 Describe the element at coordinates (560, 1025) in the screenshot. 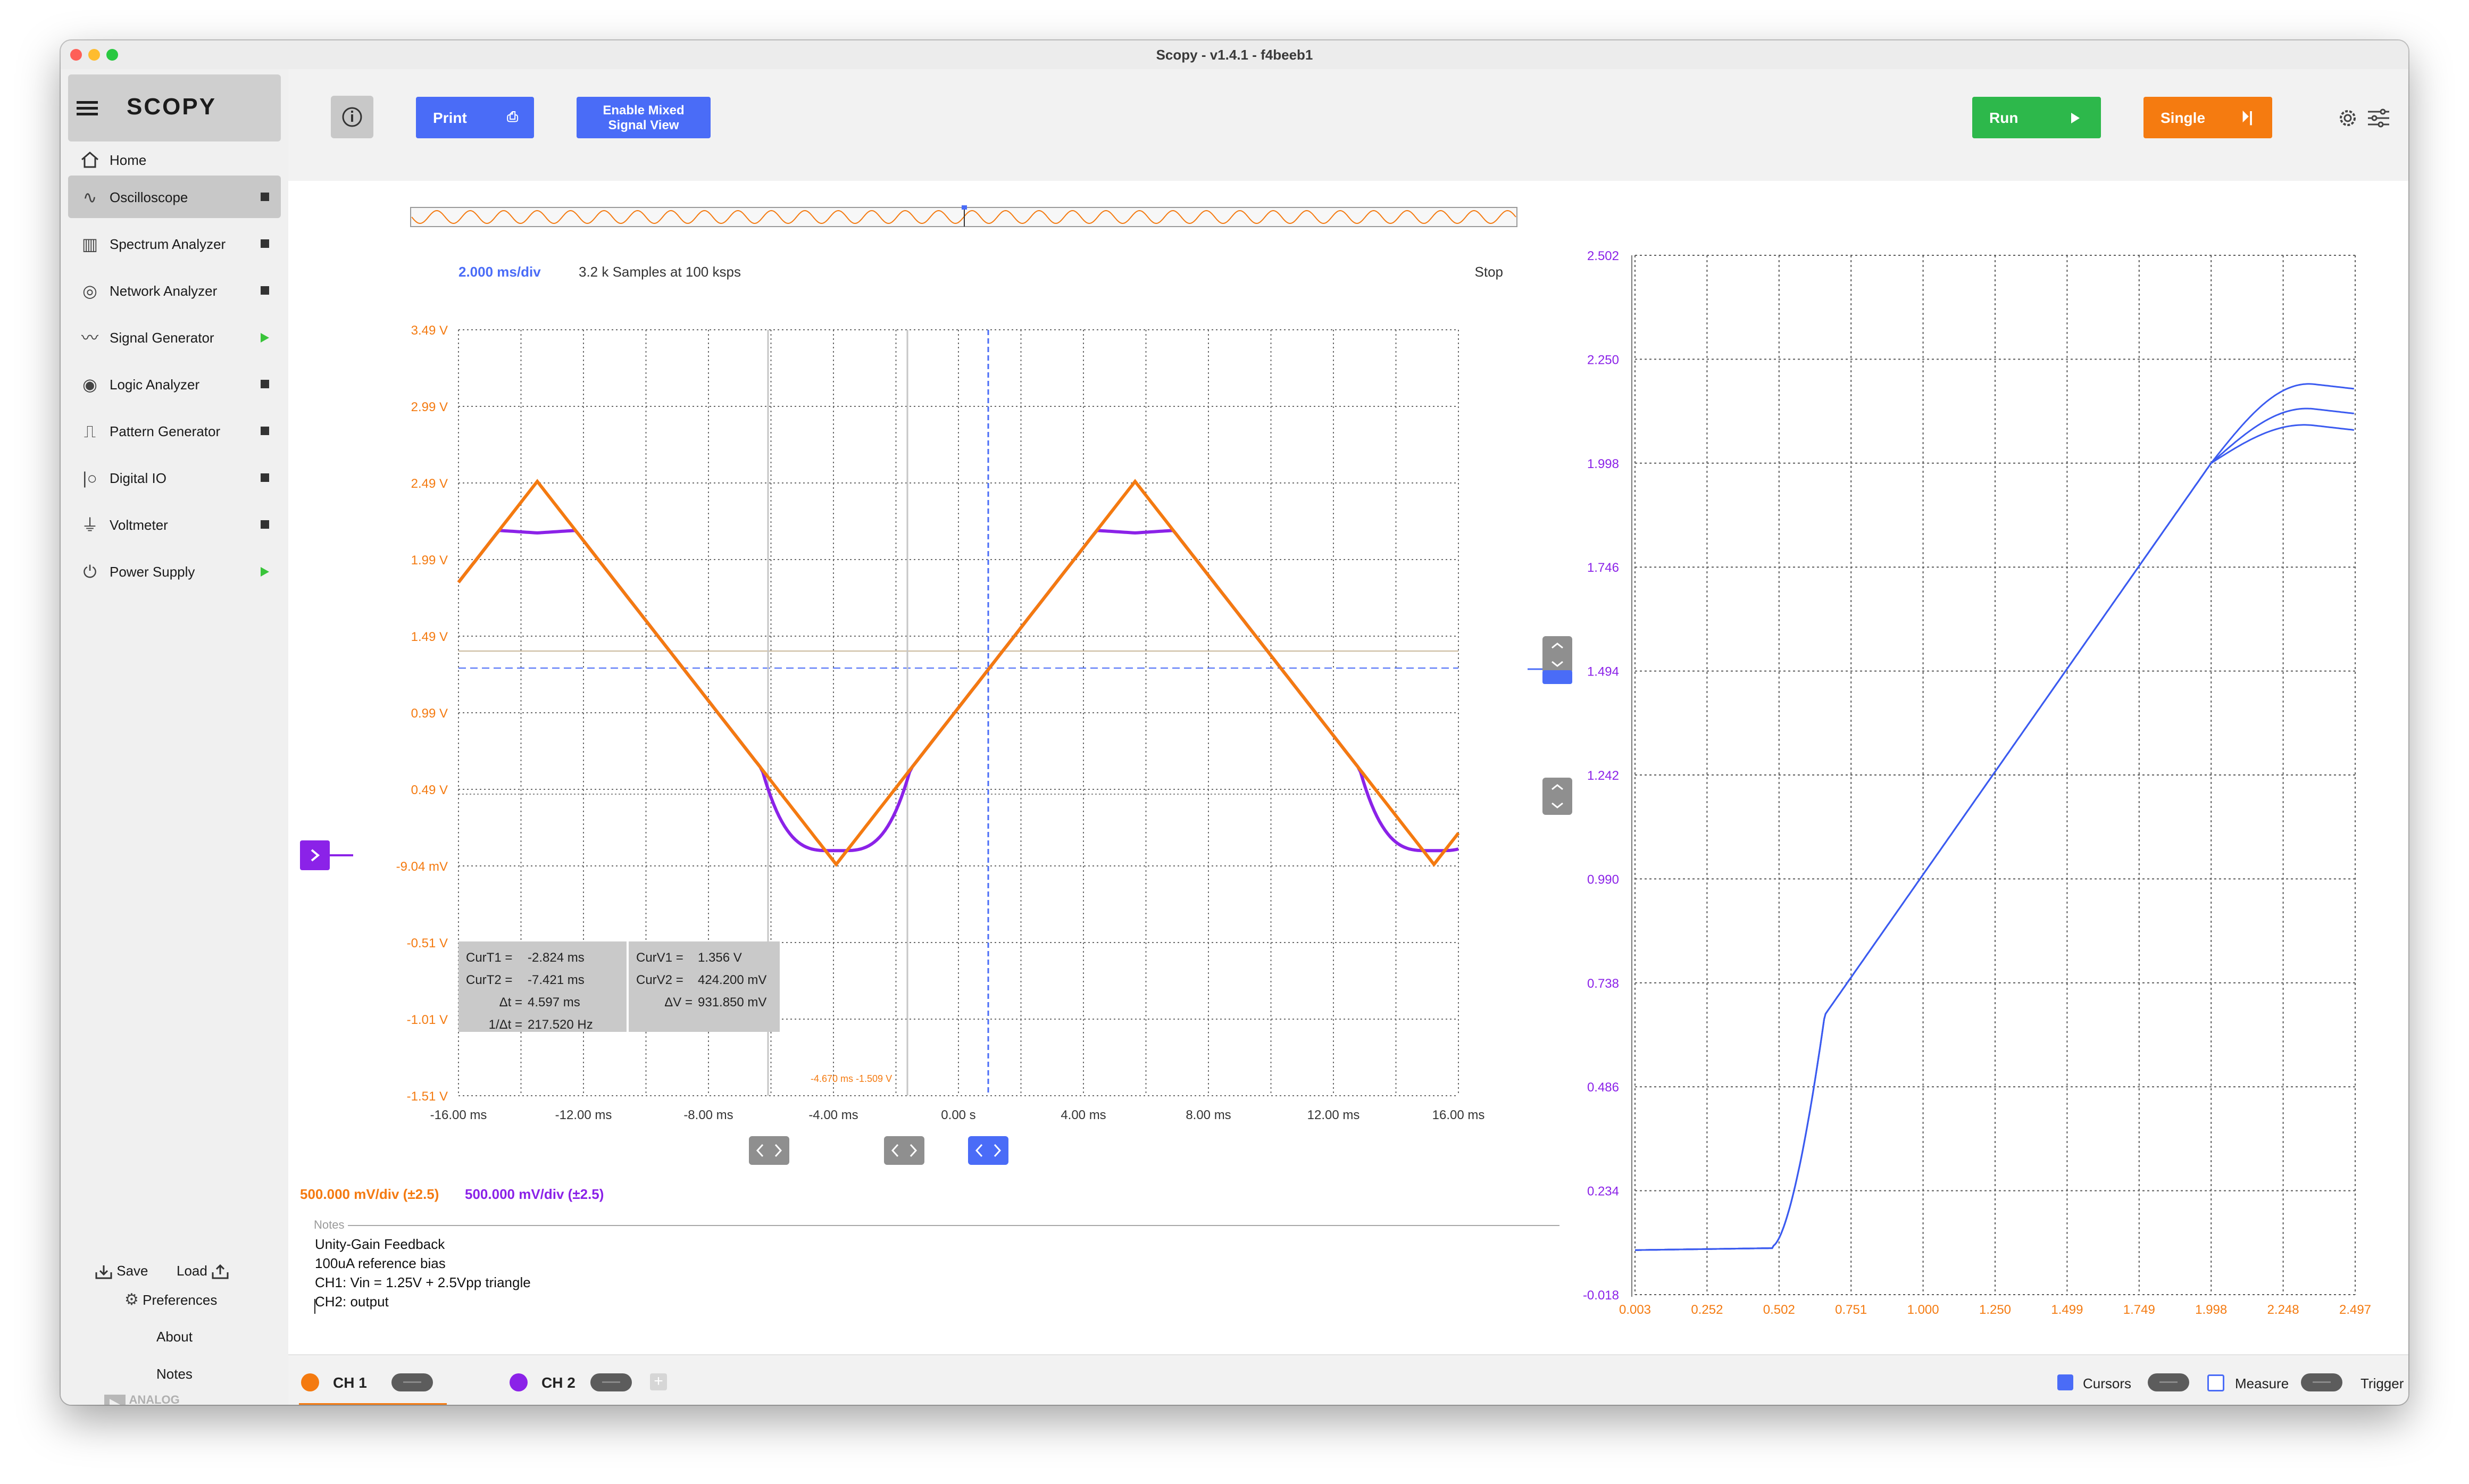

I see `inv-dt-value: 217.520 Hz` at that location.